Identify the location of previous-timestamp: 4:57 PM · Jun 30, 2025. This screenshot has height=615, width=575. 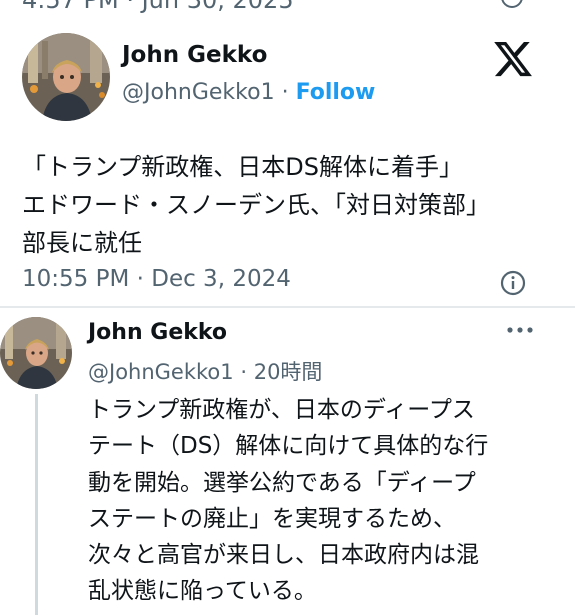
(158, 7).